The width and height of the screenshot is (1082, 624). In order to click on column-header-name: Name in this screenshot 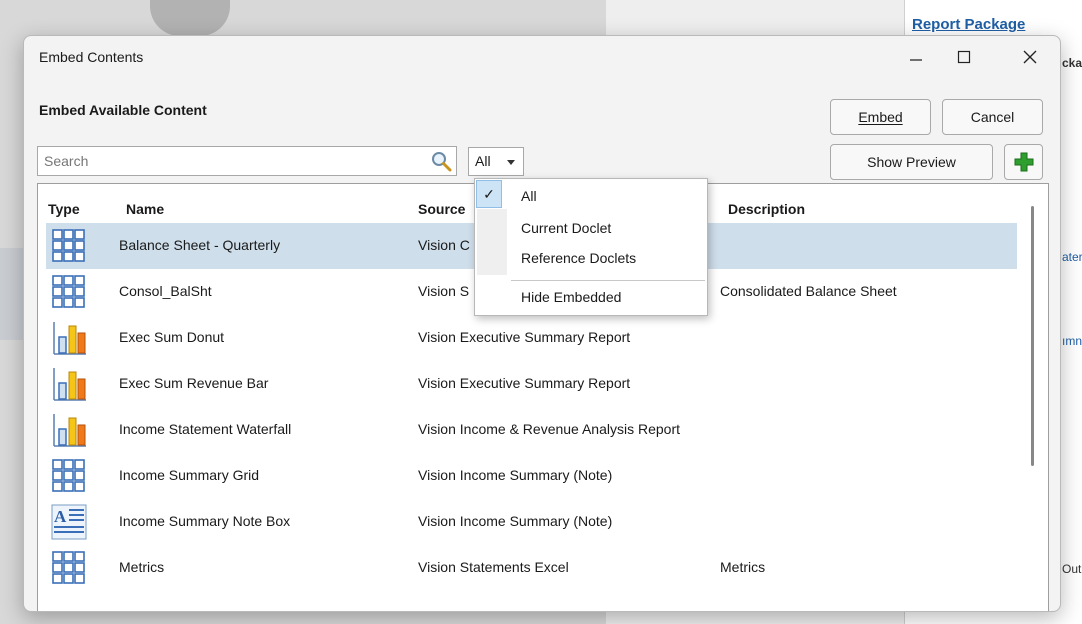, I will do `click(145, 209)`.